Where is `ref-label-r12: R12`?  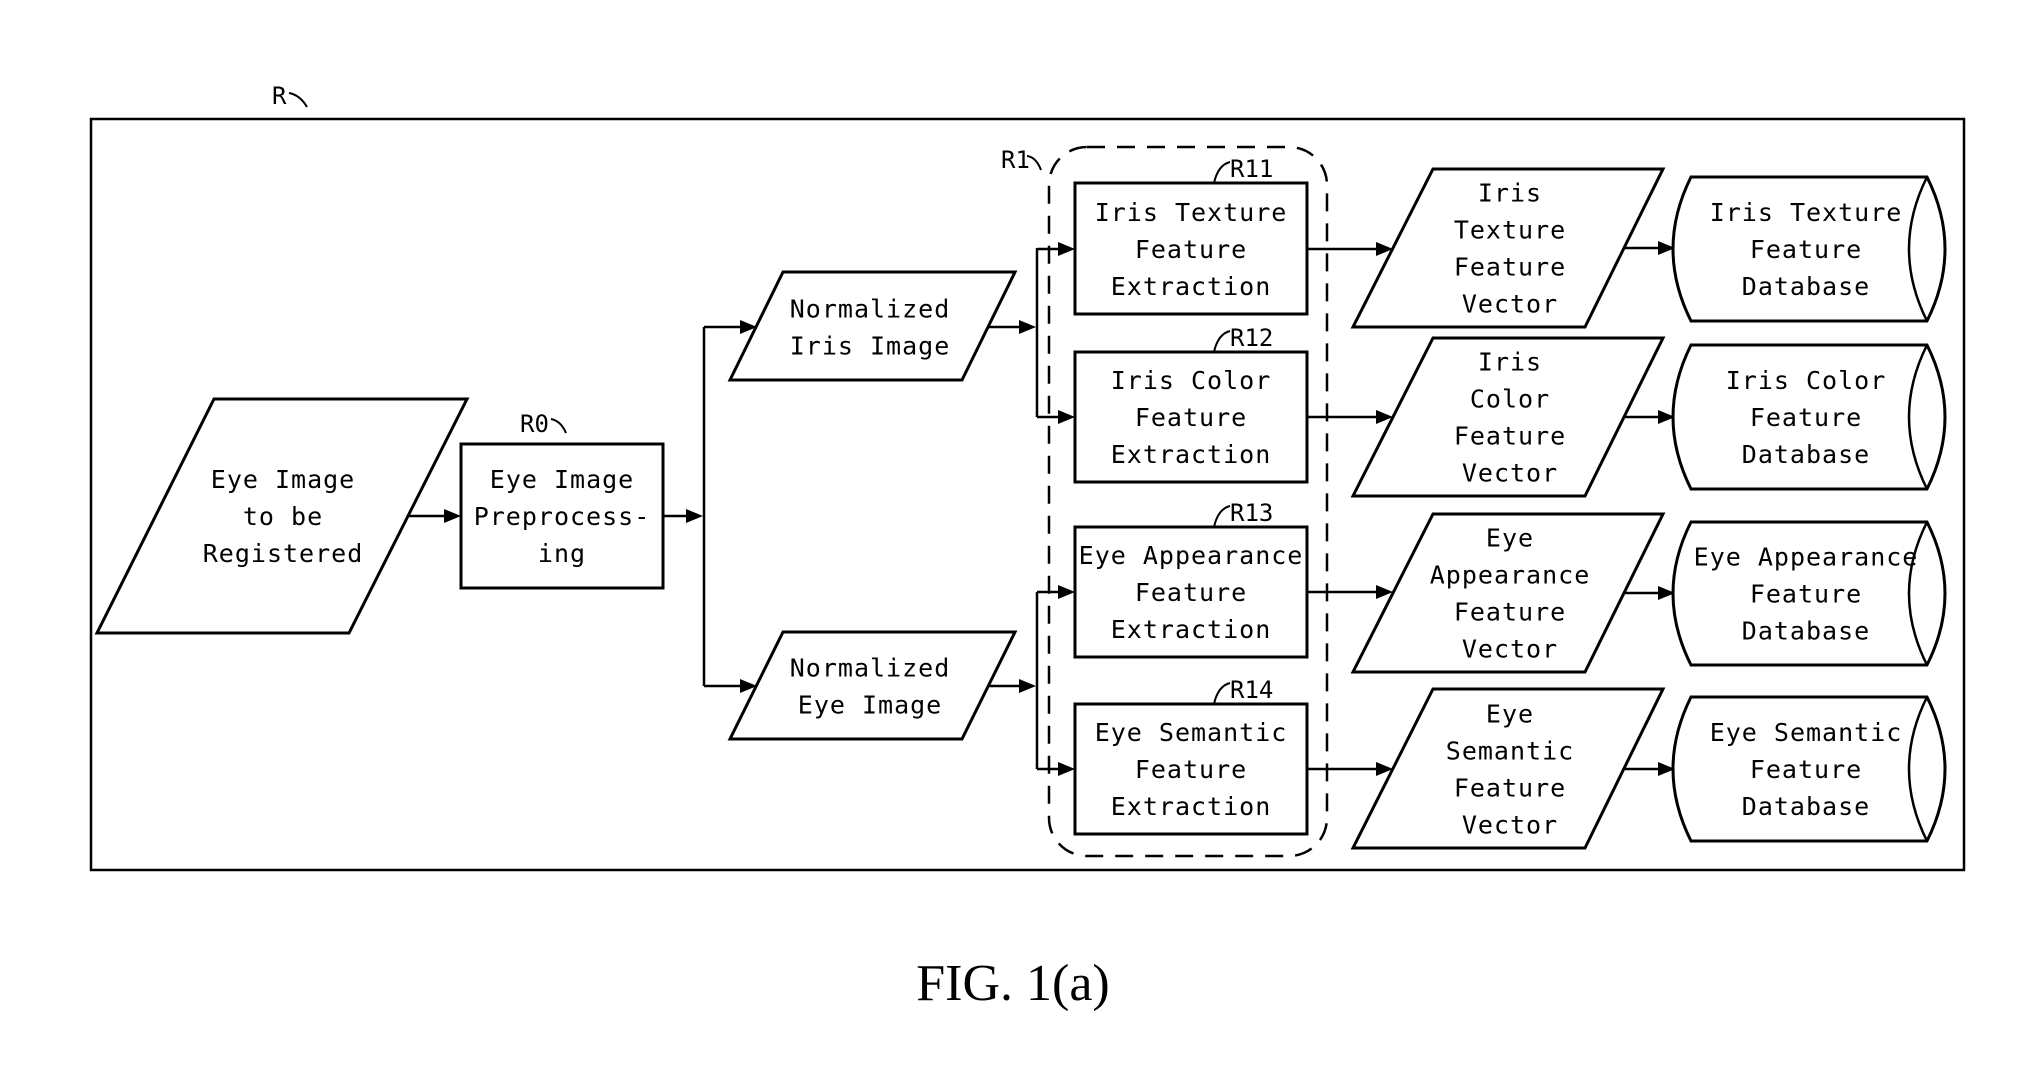
ref-label-r12: R12 is located at coordinates (1251, 338).